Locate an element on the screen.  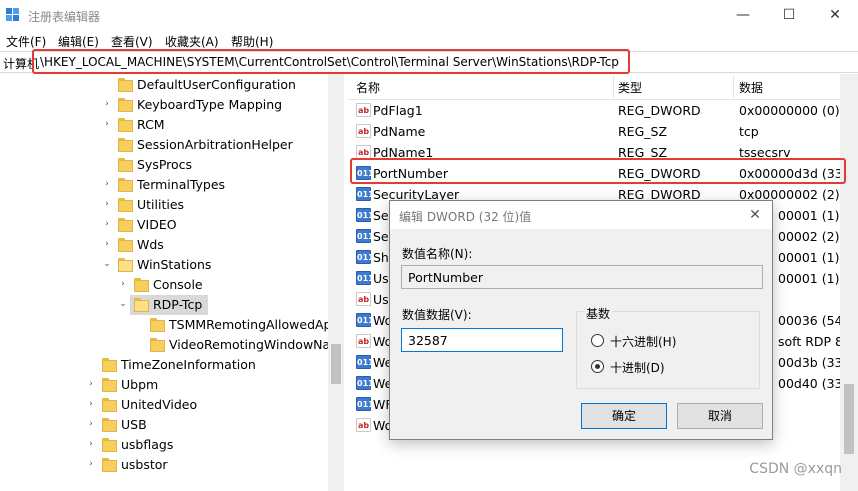
maximize-button: ☐ is located at coordinates (789, 15).